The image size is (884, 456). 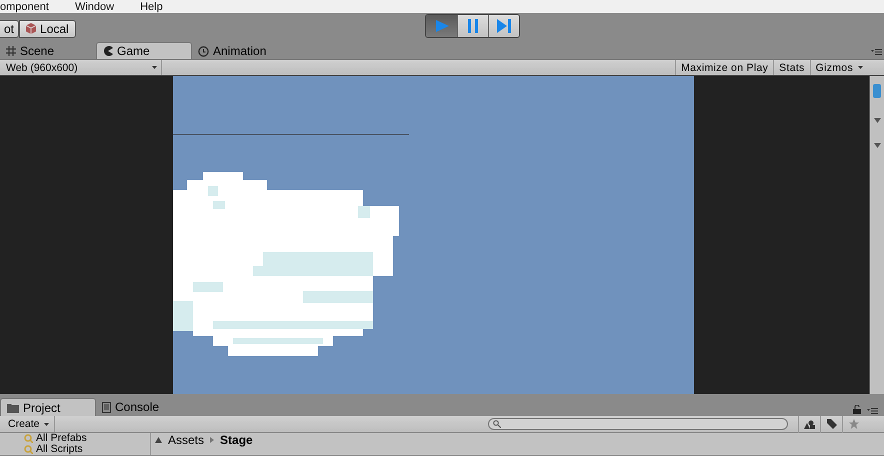 I want to click on shapes-icon, so click(x=809, y=424).